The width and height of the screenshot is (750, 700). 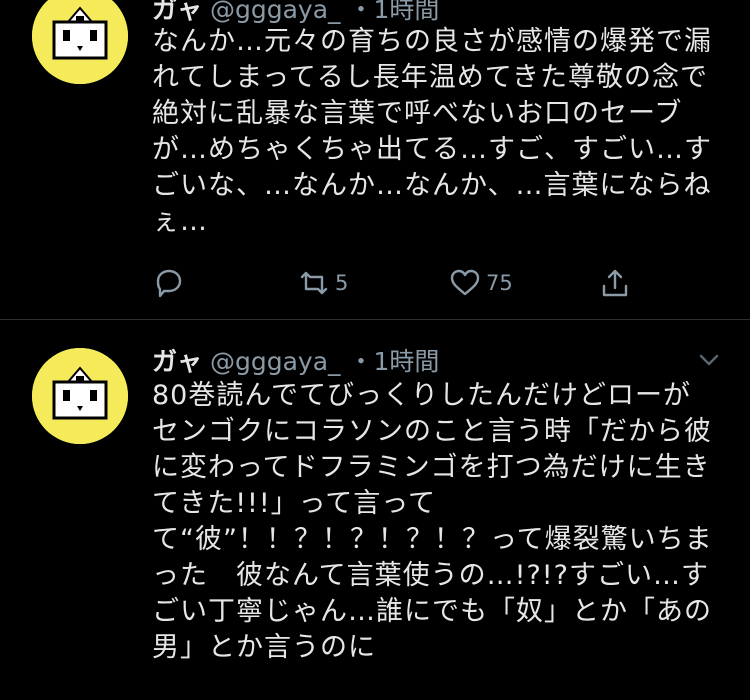 What do you see at coordinates (430, 77) in the screenshot?
I see `tweet-line: れてしまってるし長年温めてきた尊敬の念で` at bounding box center [430, 77].